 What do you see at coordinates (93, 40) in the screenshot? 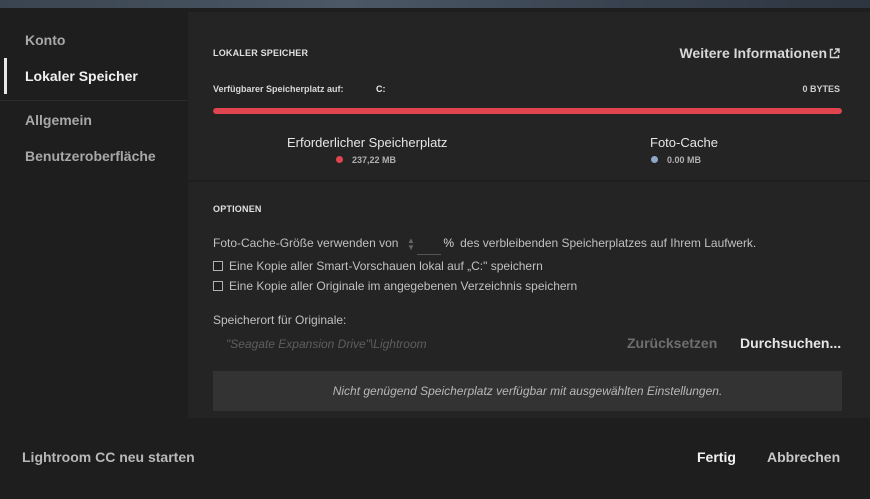
I see `sidebar-item-konto: Konto` at bounding box center [93, 40].